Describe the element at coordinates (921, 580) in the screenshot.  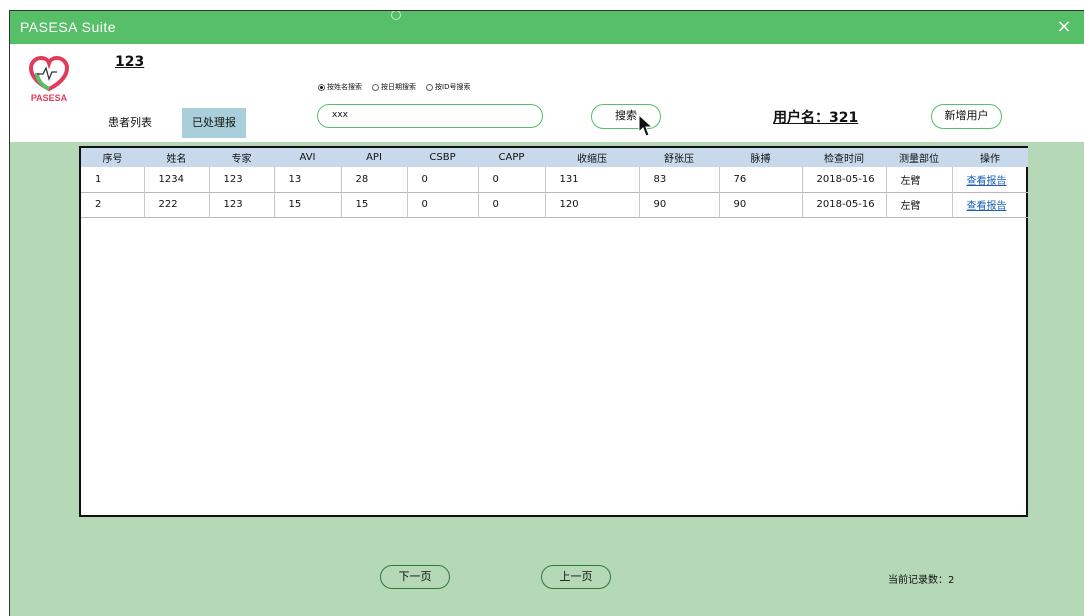
I see `record-count: 当前记录数：2` at that location.